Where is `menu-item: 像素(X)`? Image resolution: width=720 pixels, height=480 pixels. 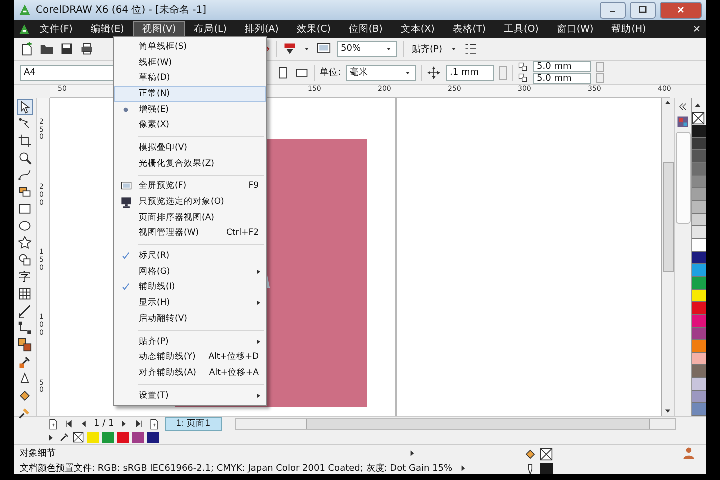
menu-item: 像素(X) is located at coordinates (190, 125).